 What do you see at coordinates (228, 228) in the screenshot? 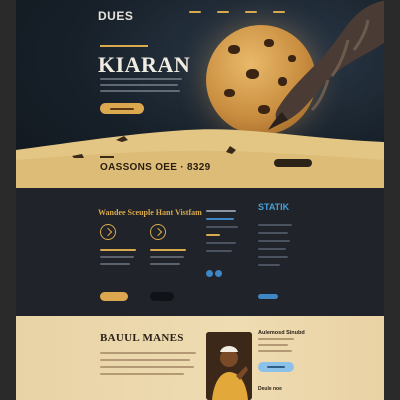
I see `links-column` at bounding box center [228, 228].